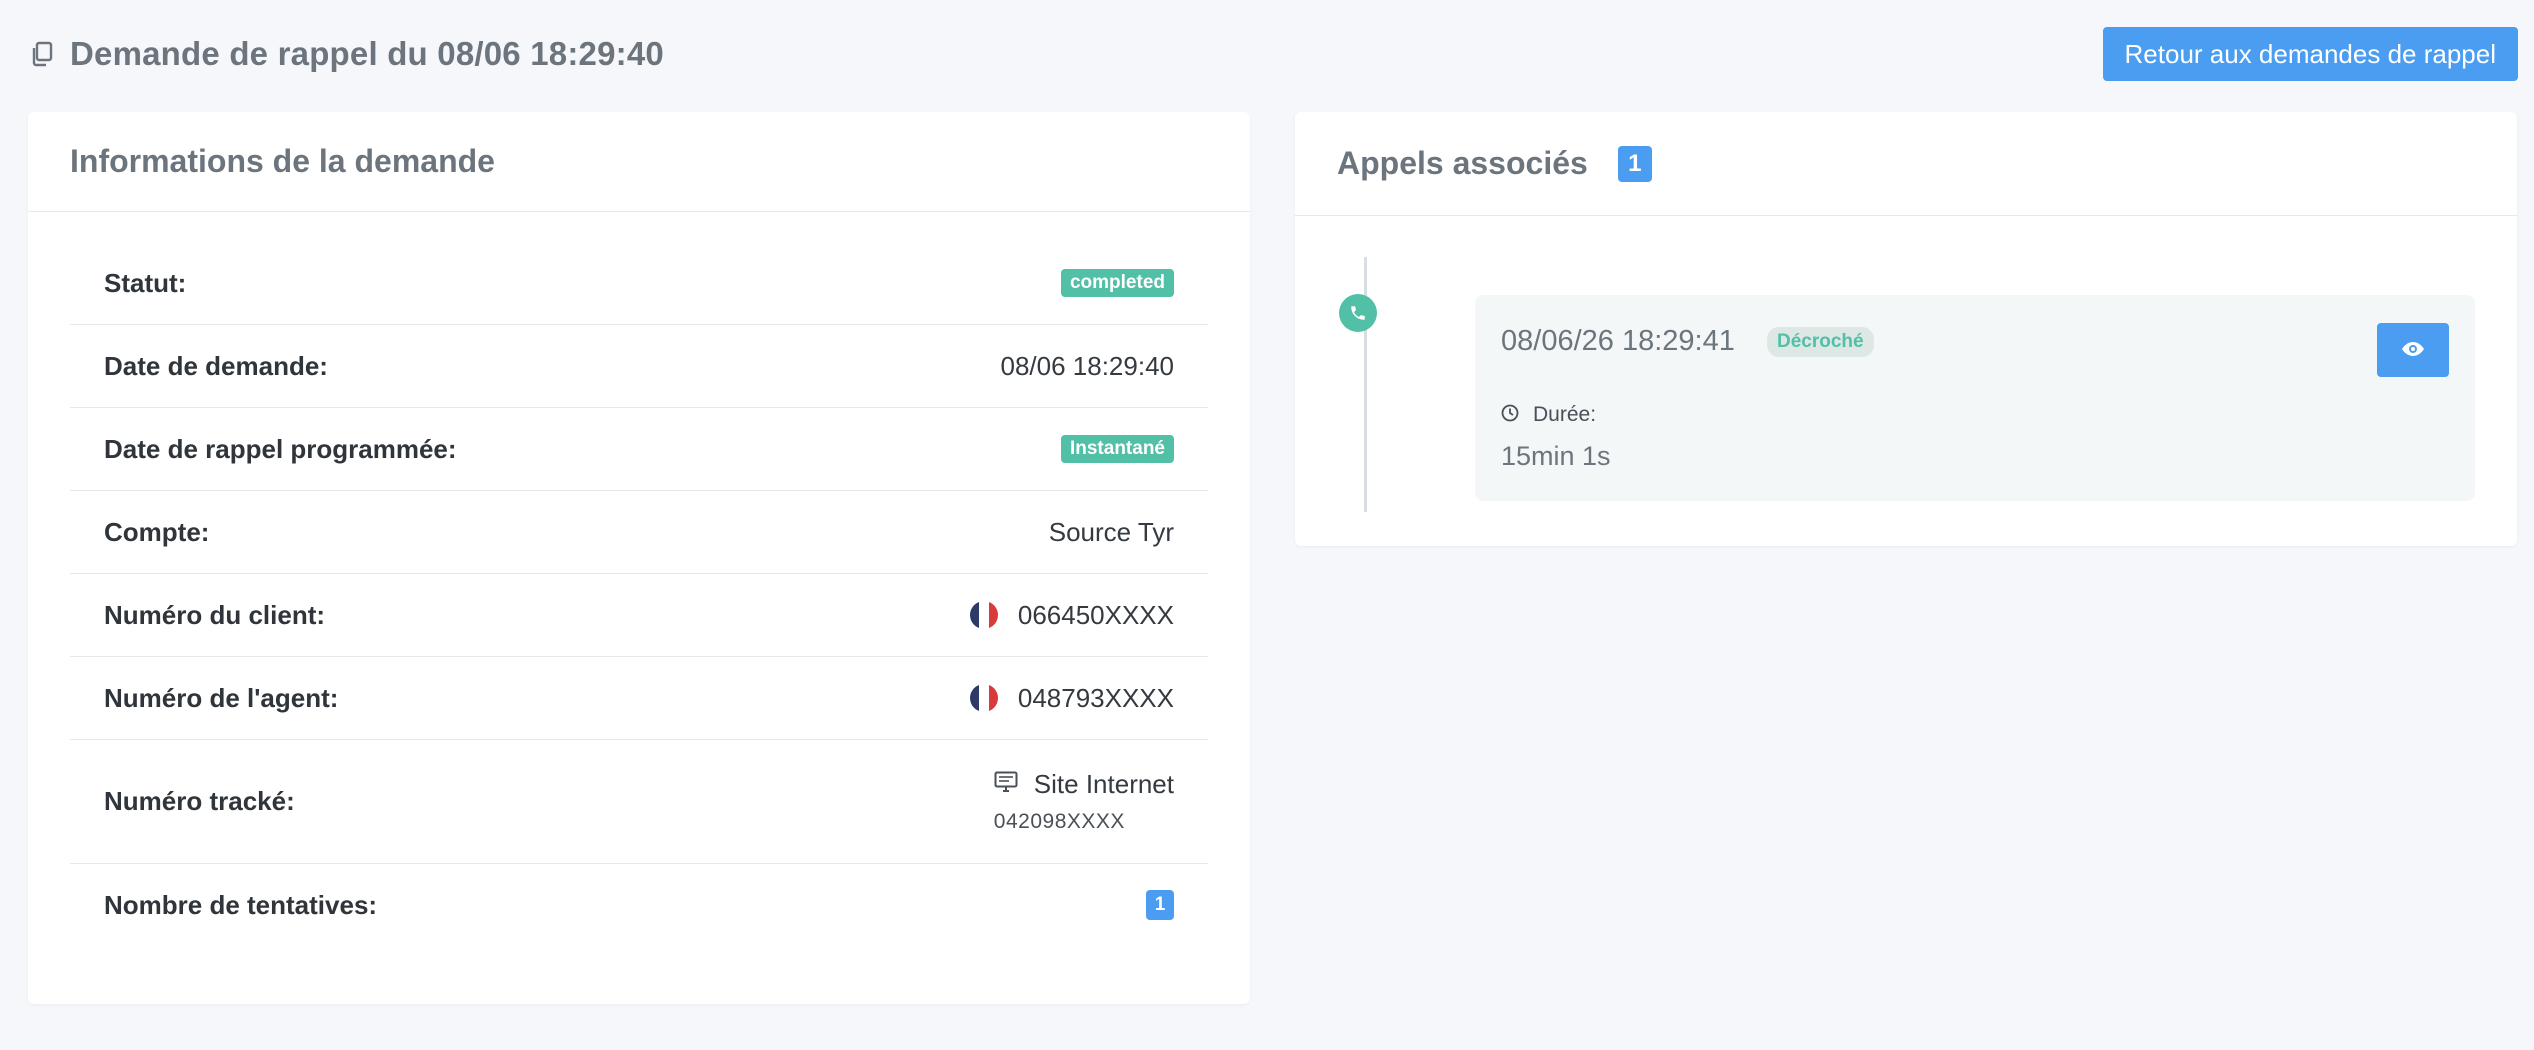 This screenshot has height=1050, width=2534. What do you see at coordinates (1565, 414) in the screenshot?
I see `duration-label: Durée:` at bounding box center [1565, 414].